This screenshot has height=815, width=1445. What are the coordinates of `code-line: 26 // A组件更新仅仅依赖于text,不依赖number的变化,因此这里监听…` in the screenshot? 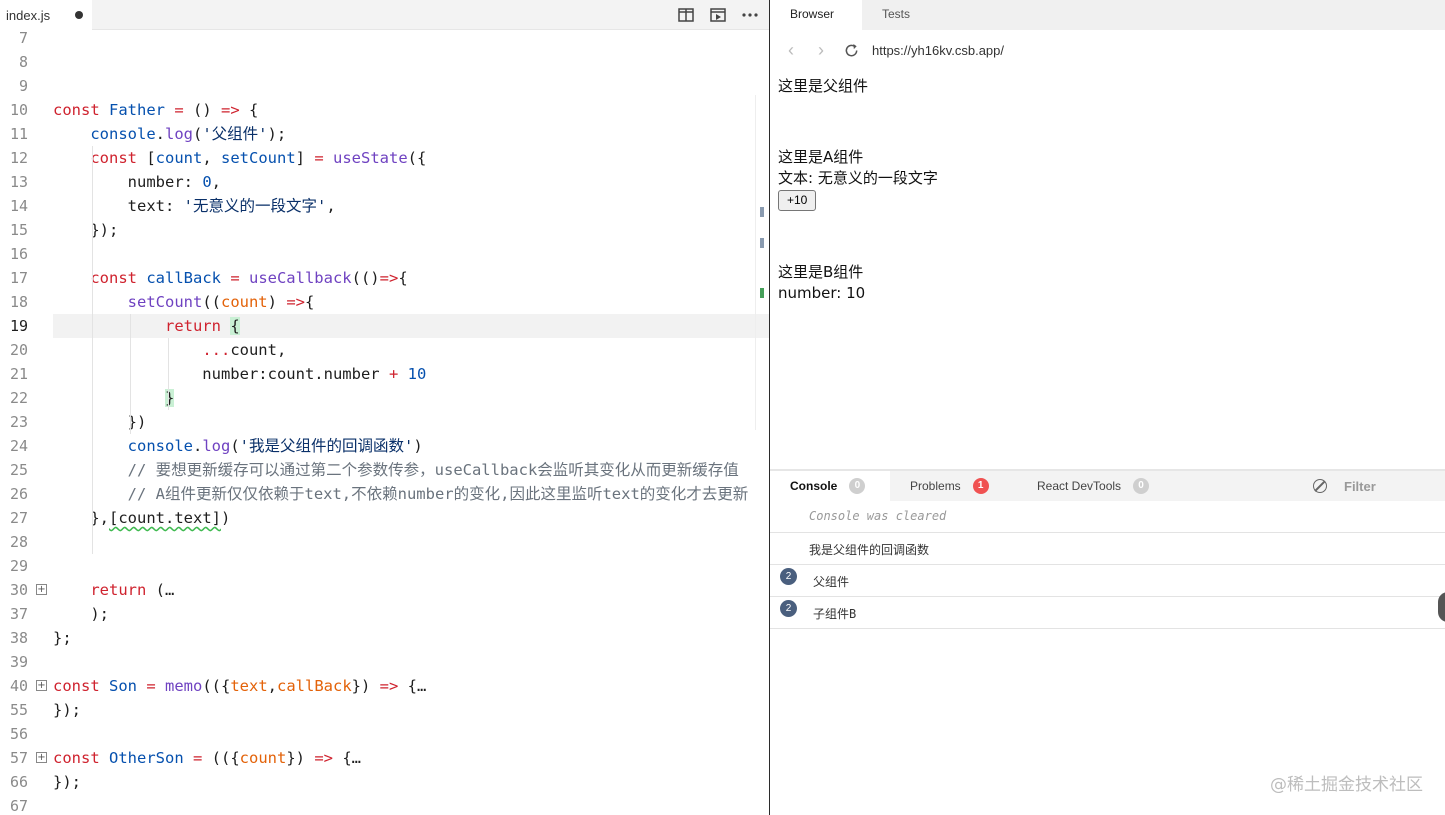 It's located at (384, 494).